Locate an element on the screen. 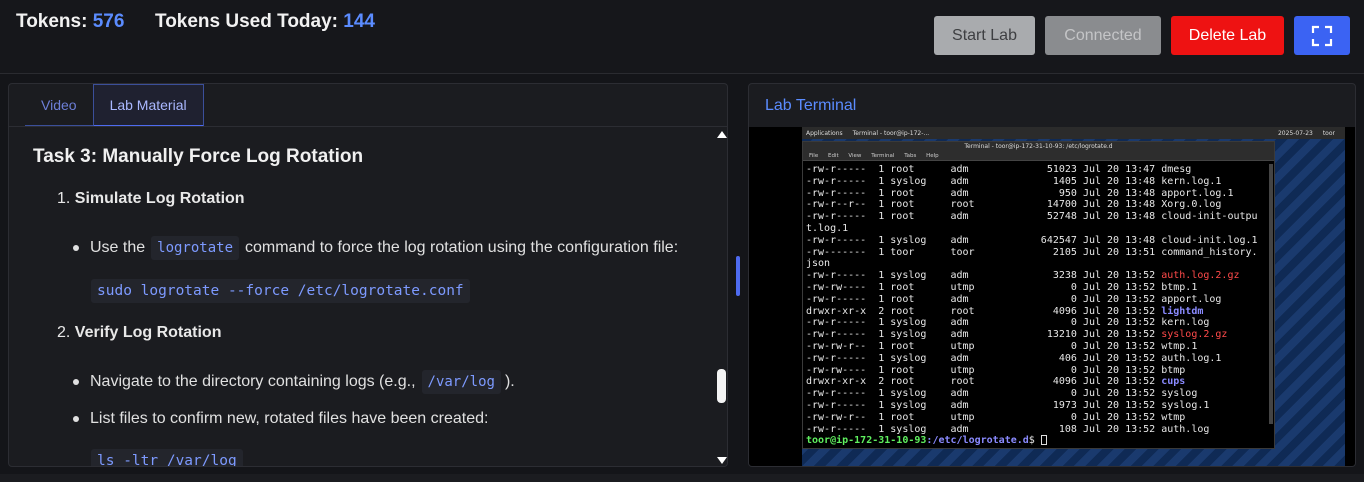 The width and height of the screenshot is (1364, 482). scroll-down-arrow-icon is located at coordinates (722, 460).